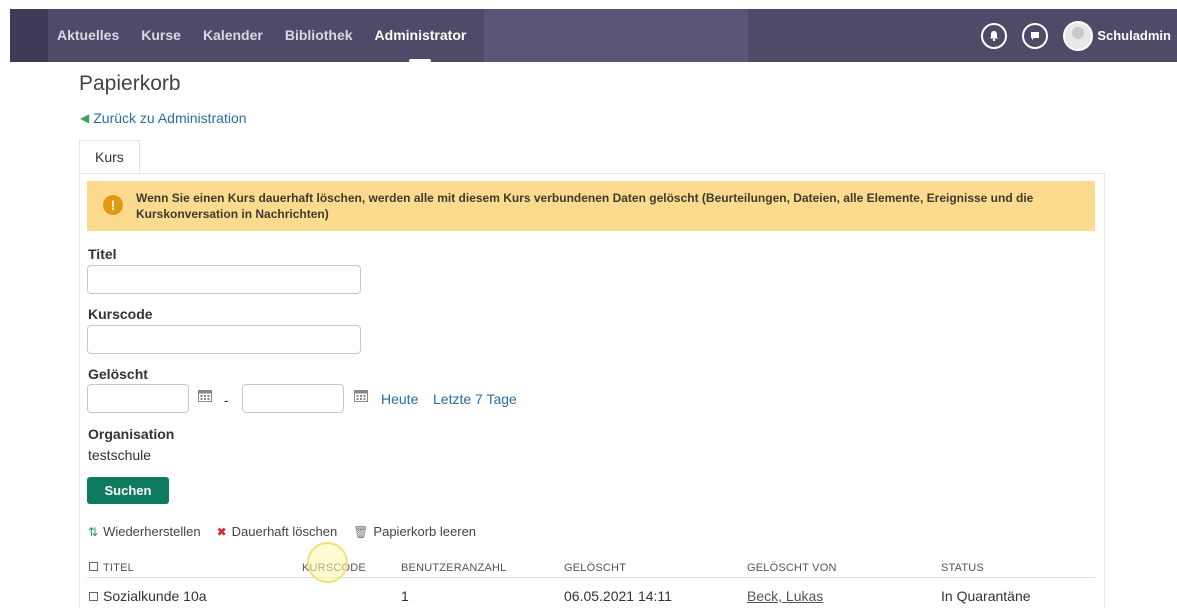  Describe the element at coordinates (93, 531) in the screenshot. I see `restore-icon: ⇅` at that location.